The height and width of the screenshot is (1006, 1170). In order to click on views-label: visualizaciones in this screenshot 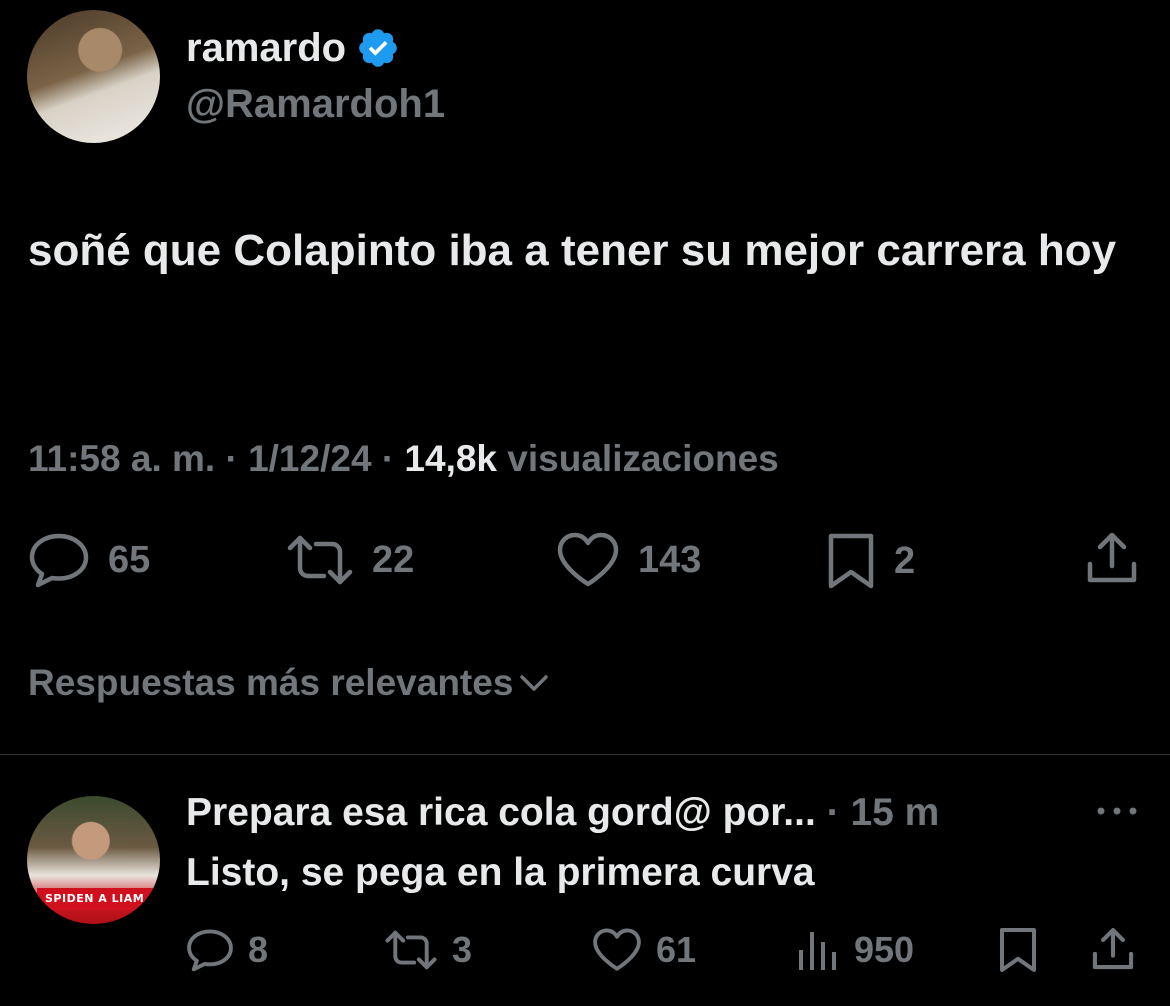, I will do `click(643, 458)`.